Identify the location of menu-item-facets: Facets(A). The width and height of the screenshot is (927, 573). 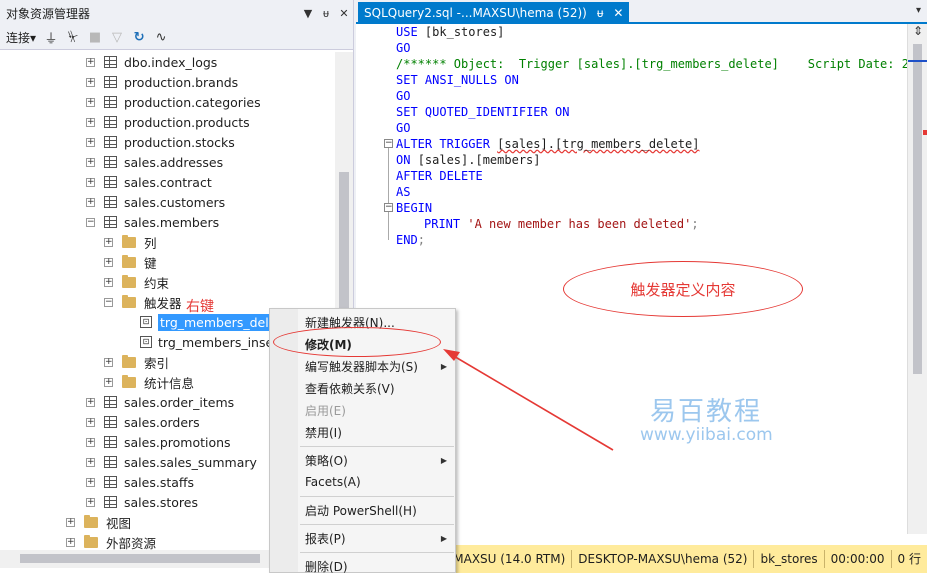
(362, 482).